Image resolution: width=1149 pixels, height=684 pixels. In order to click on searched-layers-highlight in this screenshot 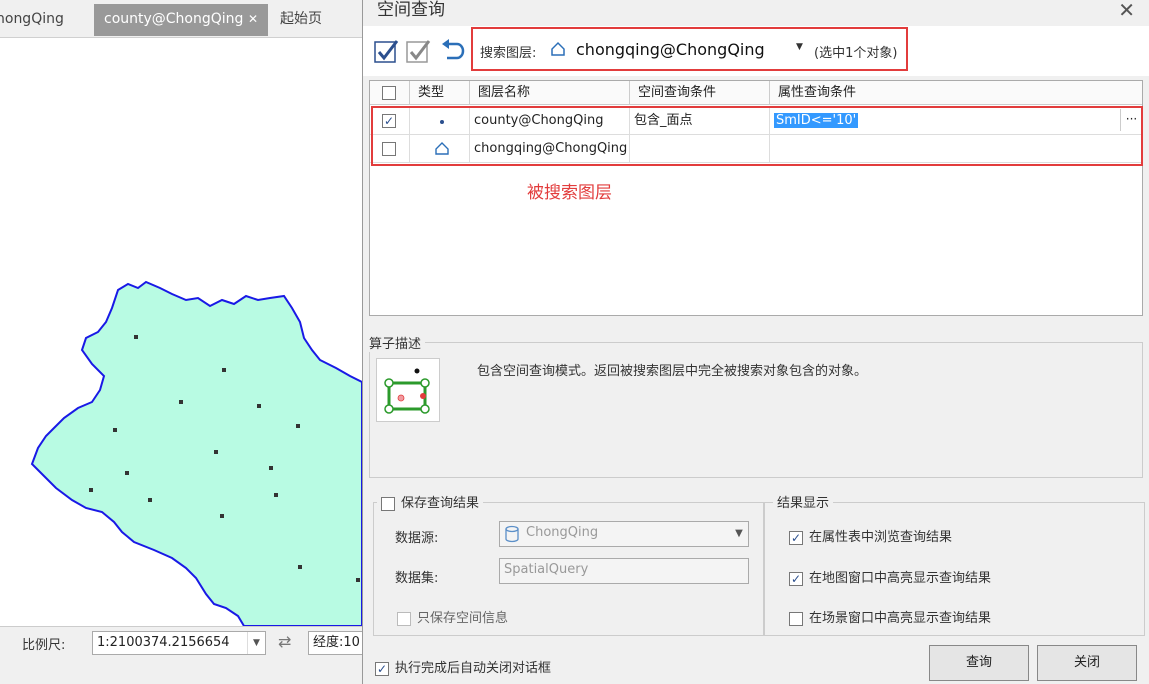, I will do `click(757, 136)`.